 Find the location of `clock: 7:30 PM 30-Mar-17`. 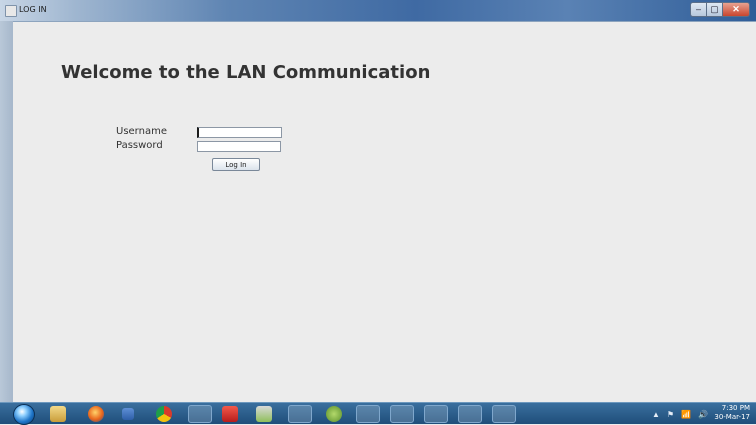

clock: 7:30 PM 30-Mar-17 is located at coordinates (732, 413).